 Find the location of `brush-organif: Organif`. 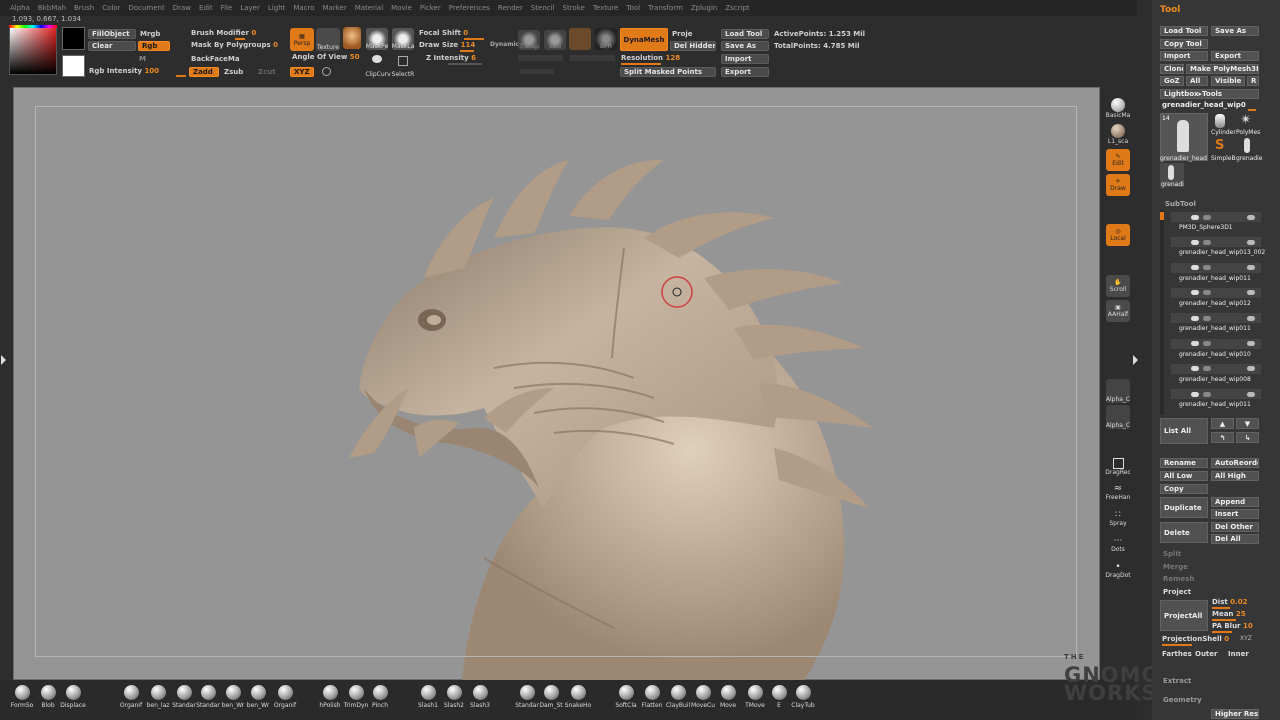

brush-organif: Organif is located at coordinates (131, 697).